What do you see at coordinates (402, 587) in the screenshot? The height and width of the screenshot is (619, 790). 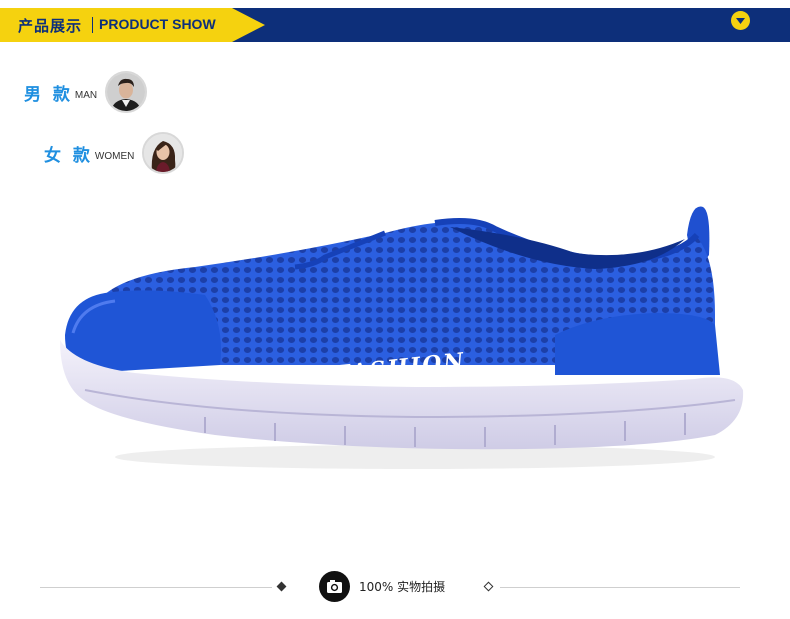 I see `footer-caption: 100% 实物拍摄` at bounding box center [402, 587].